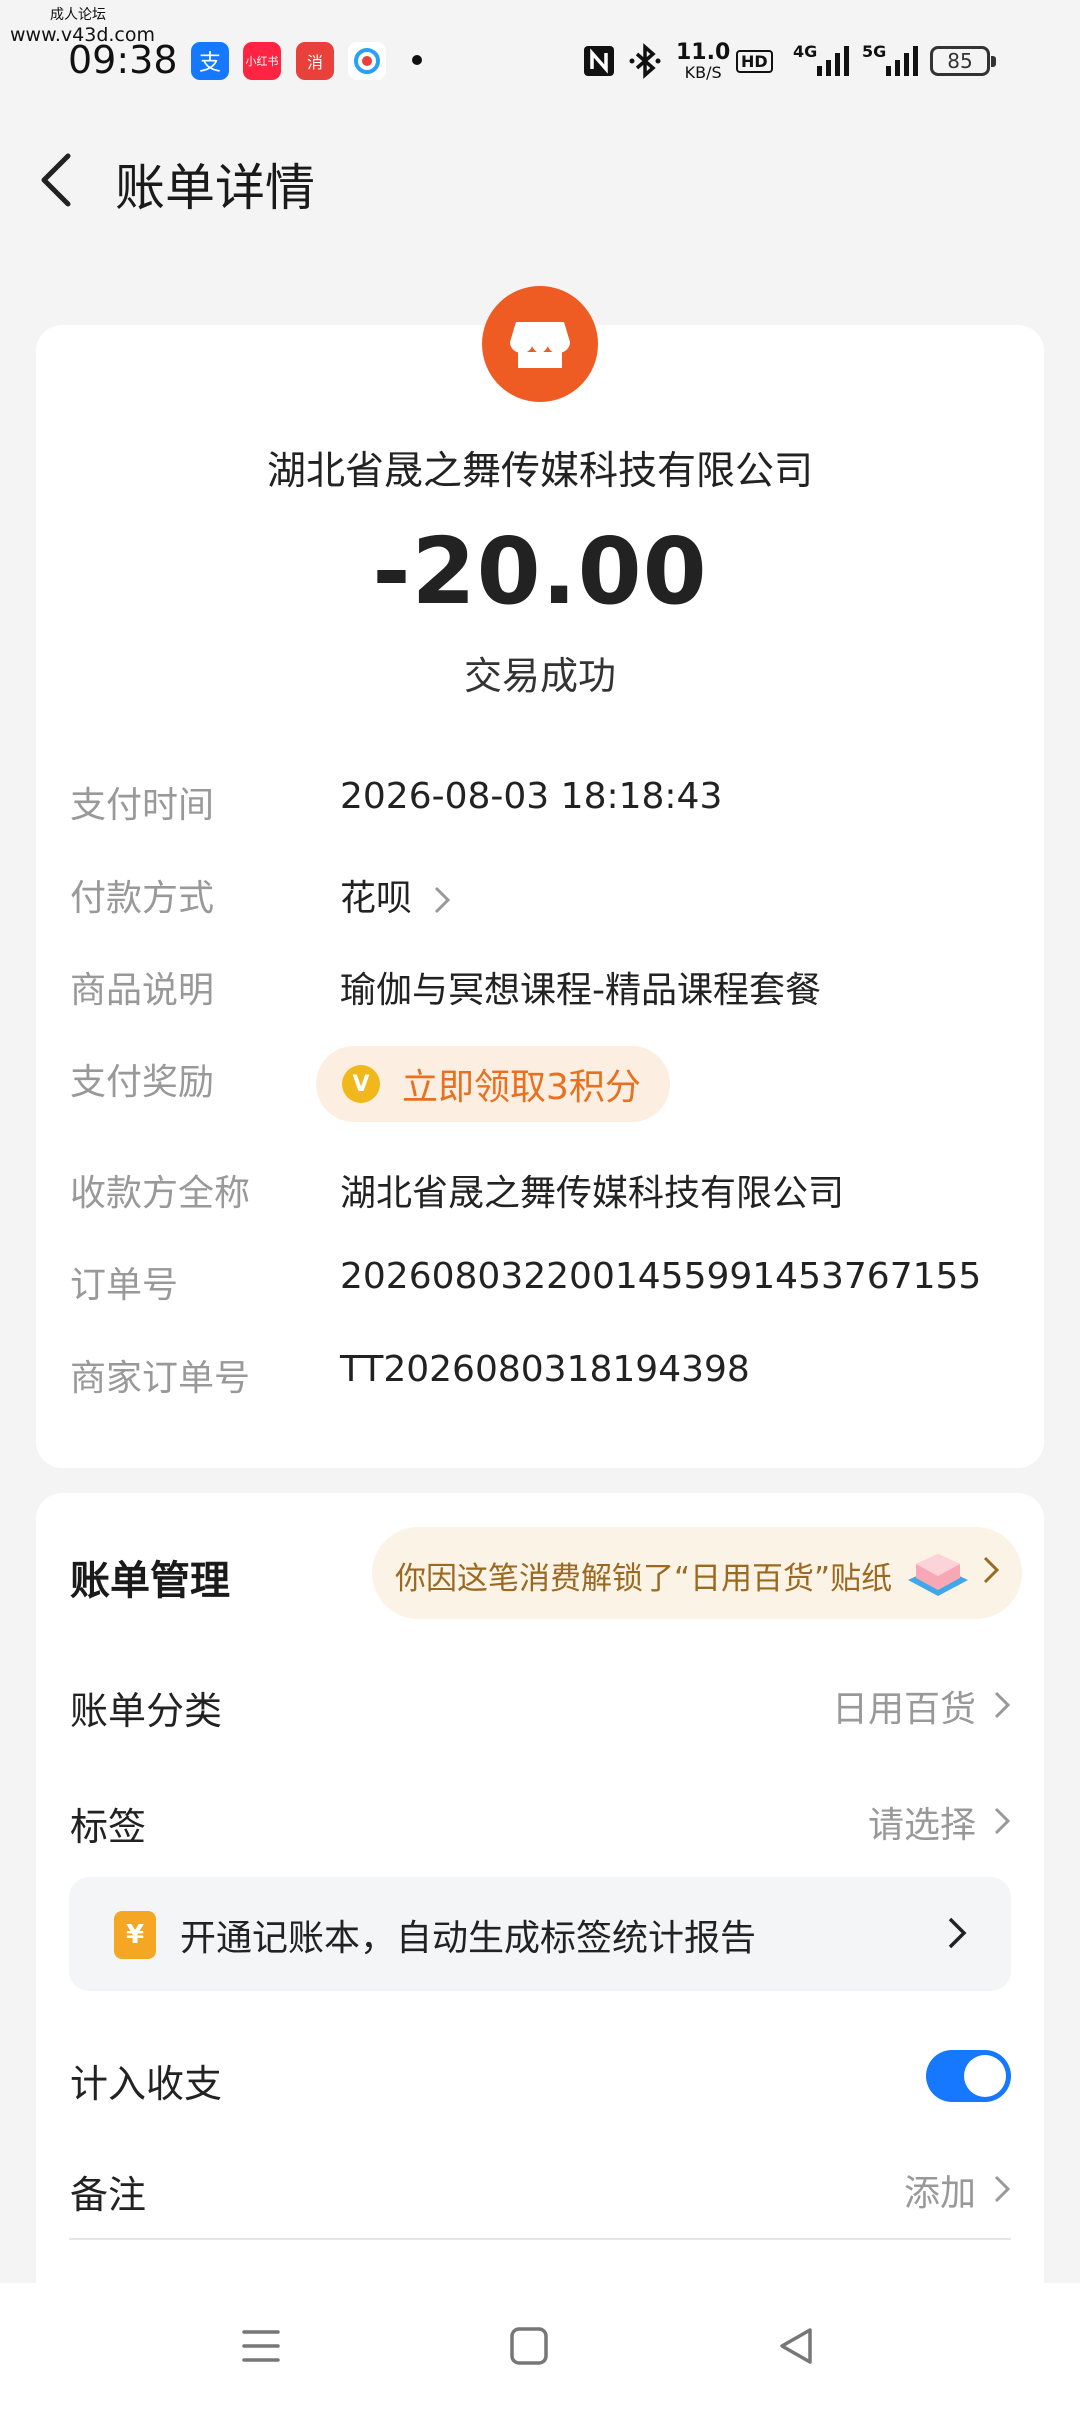 The image size is (1080, 2412). What do you see at coordinates (754, 61) in the screenshot?
I see `hd-icon: HD` at bounding box center [754, 61].